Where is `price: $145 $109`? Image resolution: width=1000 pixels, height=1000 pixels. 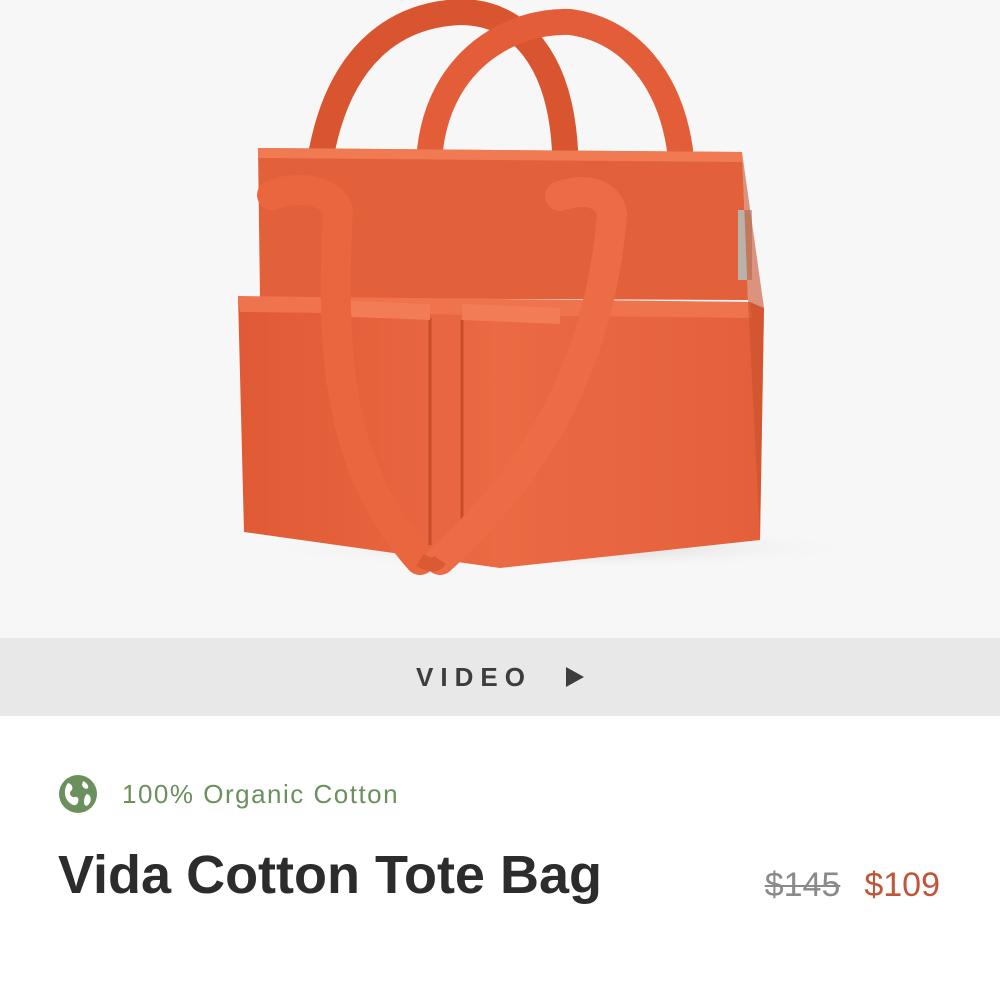 price: $145 $109 is located at coordinates (852, 885).